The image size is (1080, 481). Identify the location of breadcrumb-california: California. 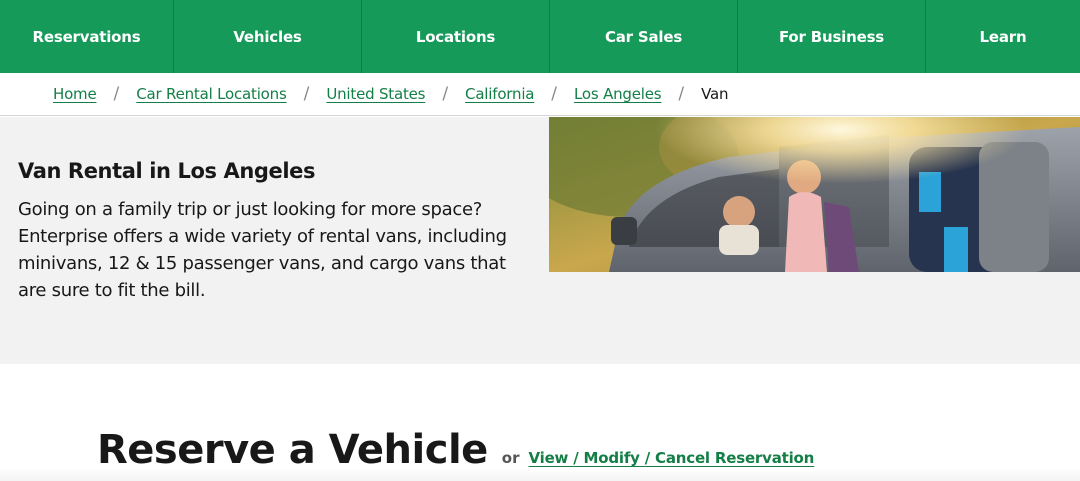
(499, 94).